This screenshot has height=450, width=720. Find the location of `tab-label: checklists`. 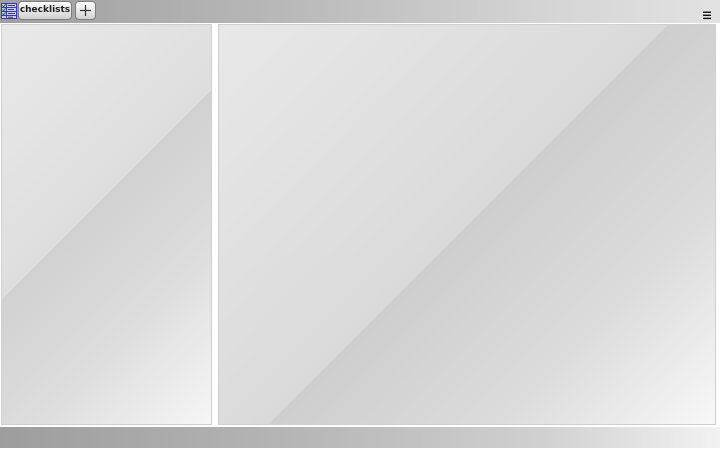

tab-label: checklists is located at coordinates (45, 10).